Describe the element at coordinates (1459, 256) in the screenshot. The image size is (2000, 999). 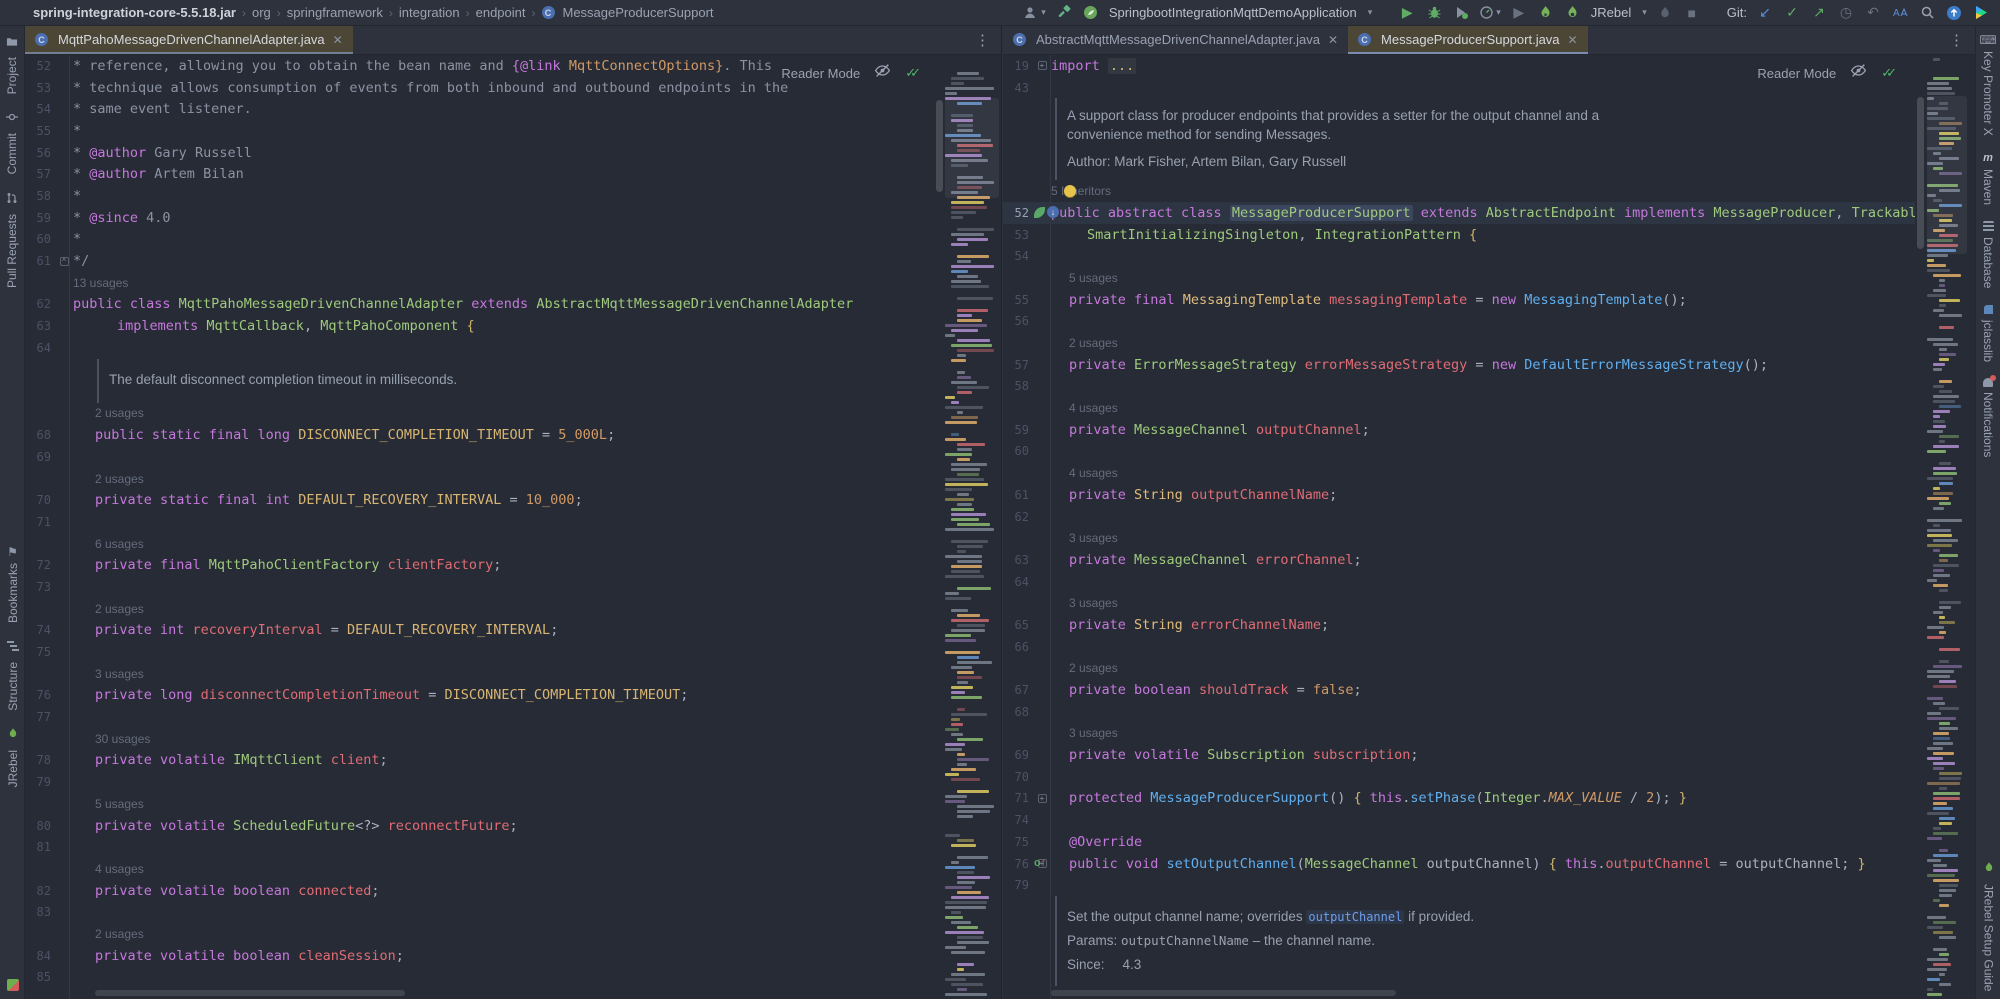
I see `code-line: 54` at that location.